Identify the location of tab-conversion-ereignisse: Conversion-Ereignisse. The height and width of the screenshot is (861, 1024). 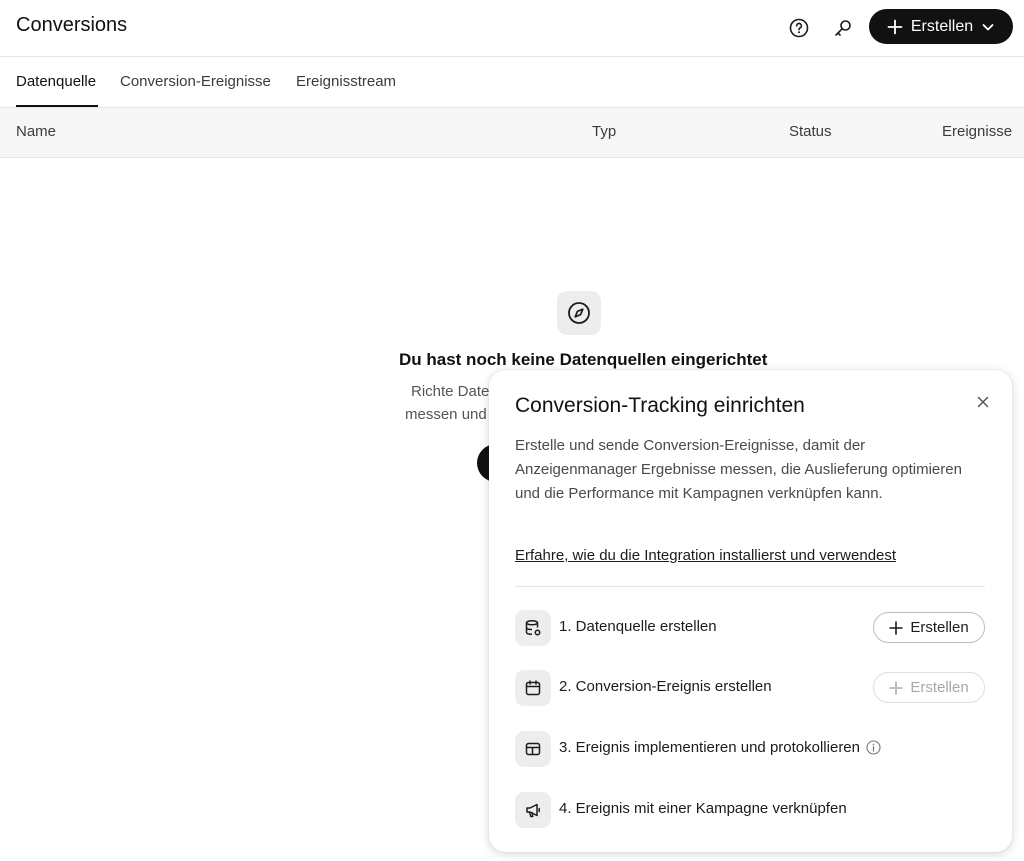
(195, 81).